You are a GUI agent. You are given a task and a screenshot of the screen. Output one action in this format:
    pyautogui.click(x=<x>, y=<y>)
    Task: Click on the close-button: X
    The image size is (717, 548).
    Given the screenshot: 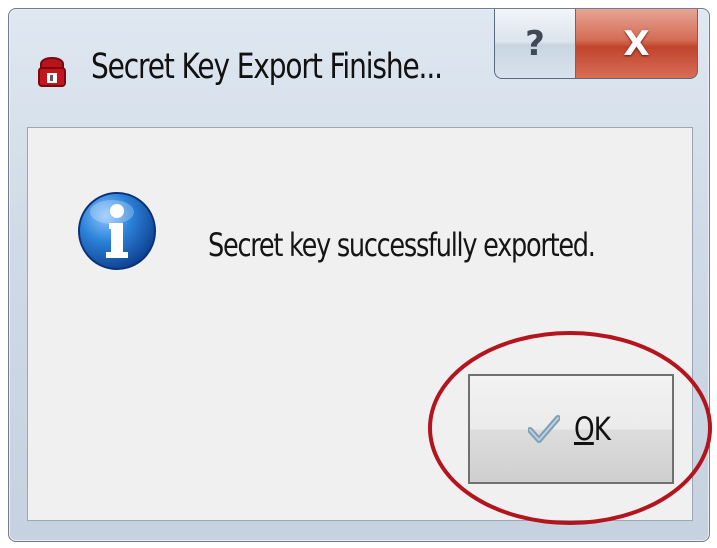 What is the action you would take?
    pyautogui.click(x=637, y=44)
    